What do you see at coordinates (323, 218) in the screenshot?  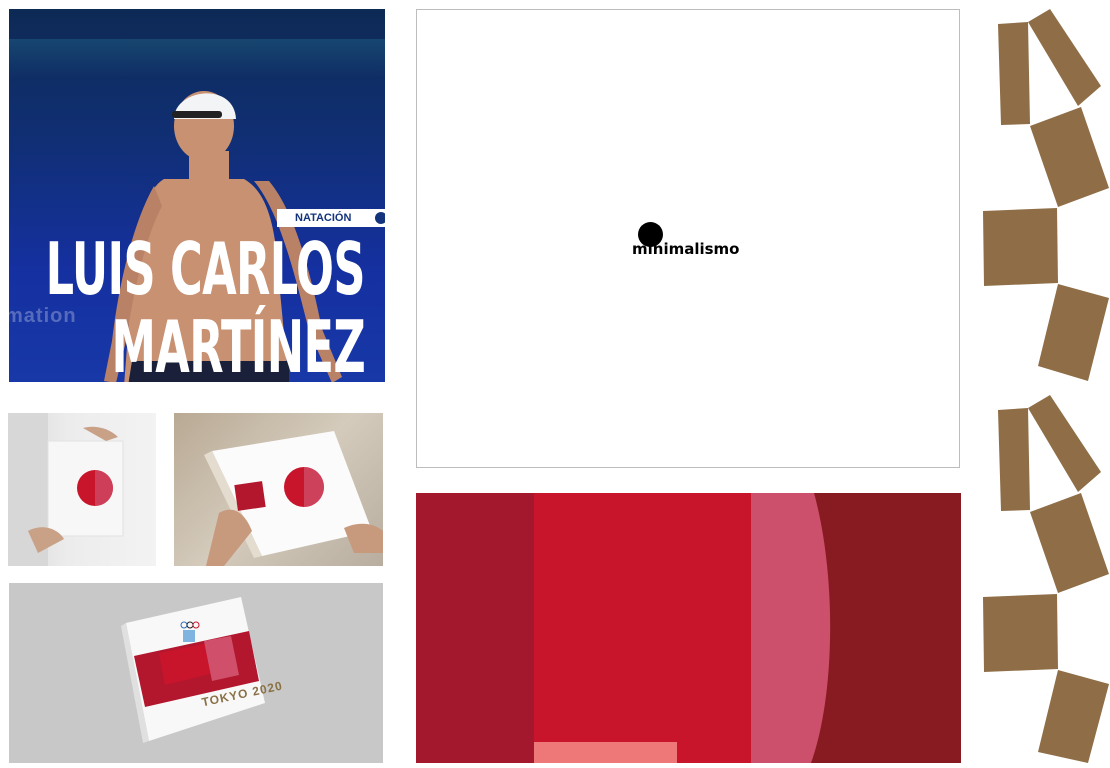 I see `category-label: NATACIÓN` at bounding box center [323, 218].